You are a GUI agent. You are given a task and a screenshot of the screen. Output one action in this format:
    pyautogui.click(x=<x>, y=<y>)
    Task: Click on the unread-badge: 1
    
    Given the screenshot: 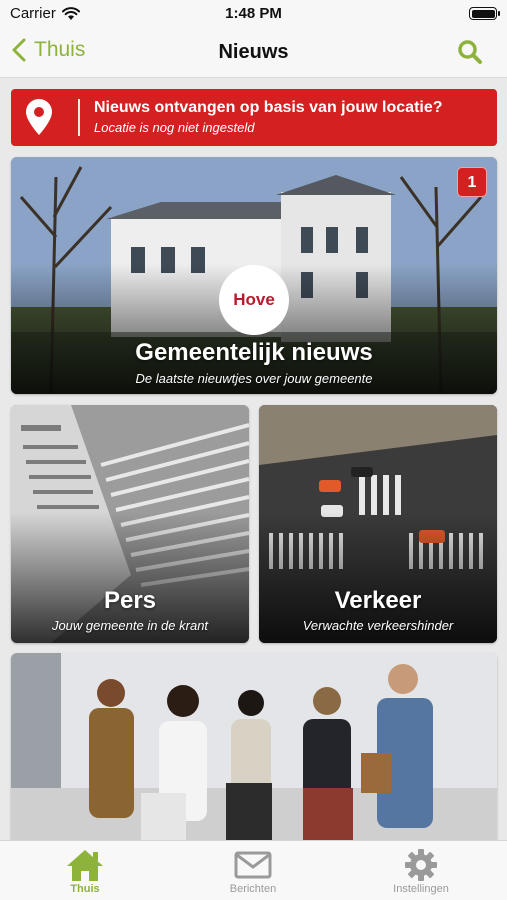 What is the action you would take?
    pyautogui.click(x=472, y=182)
    